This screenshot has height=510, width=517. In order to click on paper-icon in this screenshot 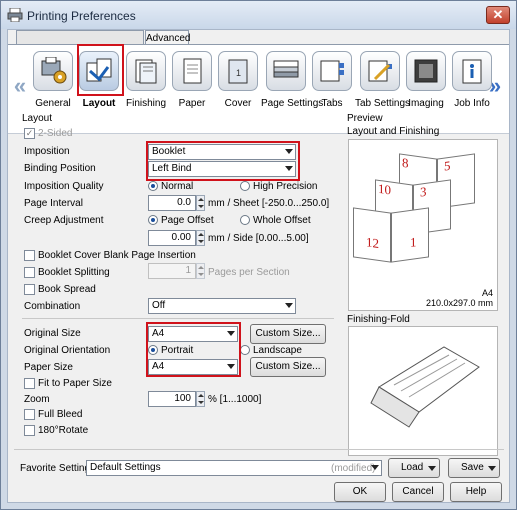, I will do `click(192, 71)`.